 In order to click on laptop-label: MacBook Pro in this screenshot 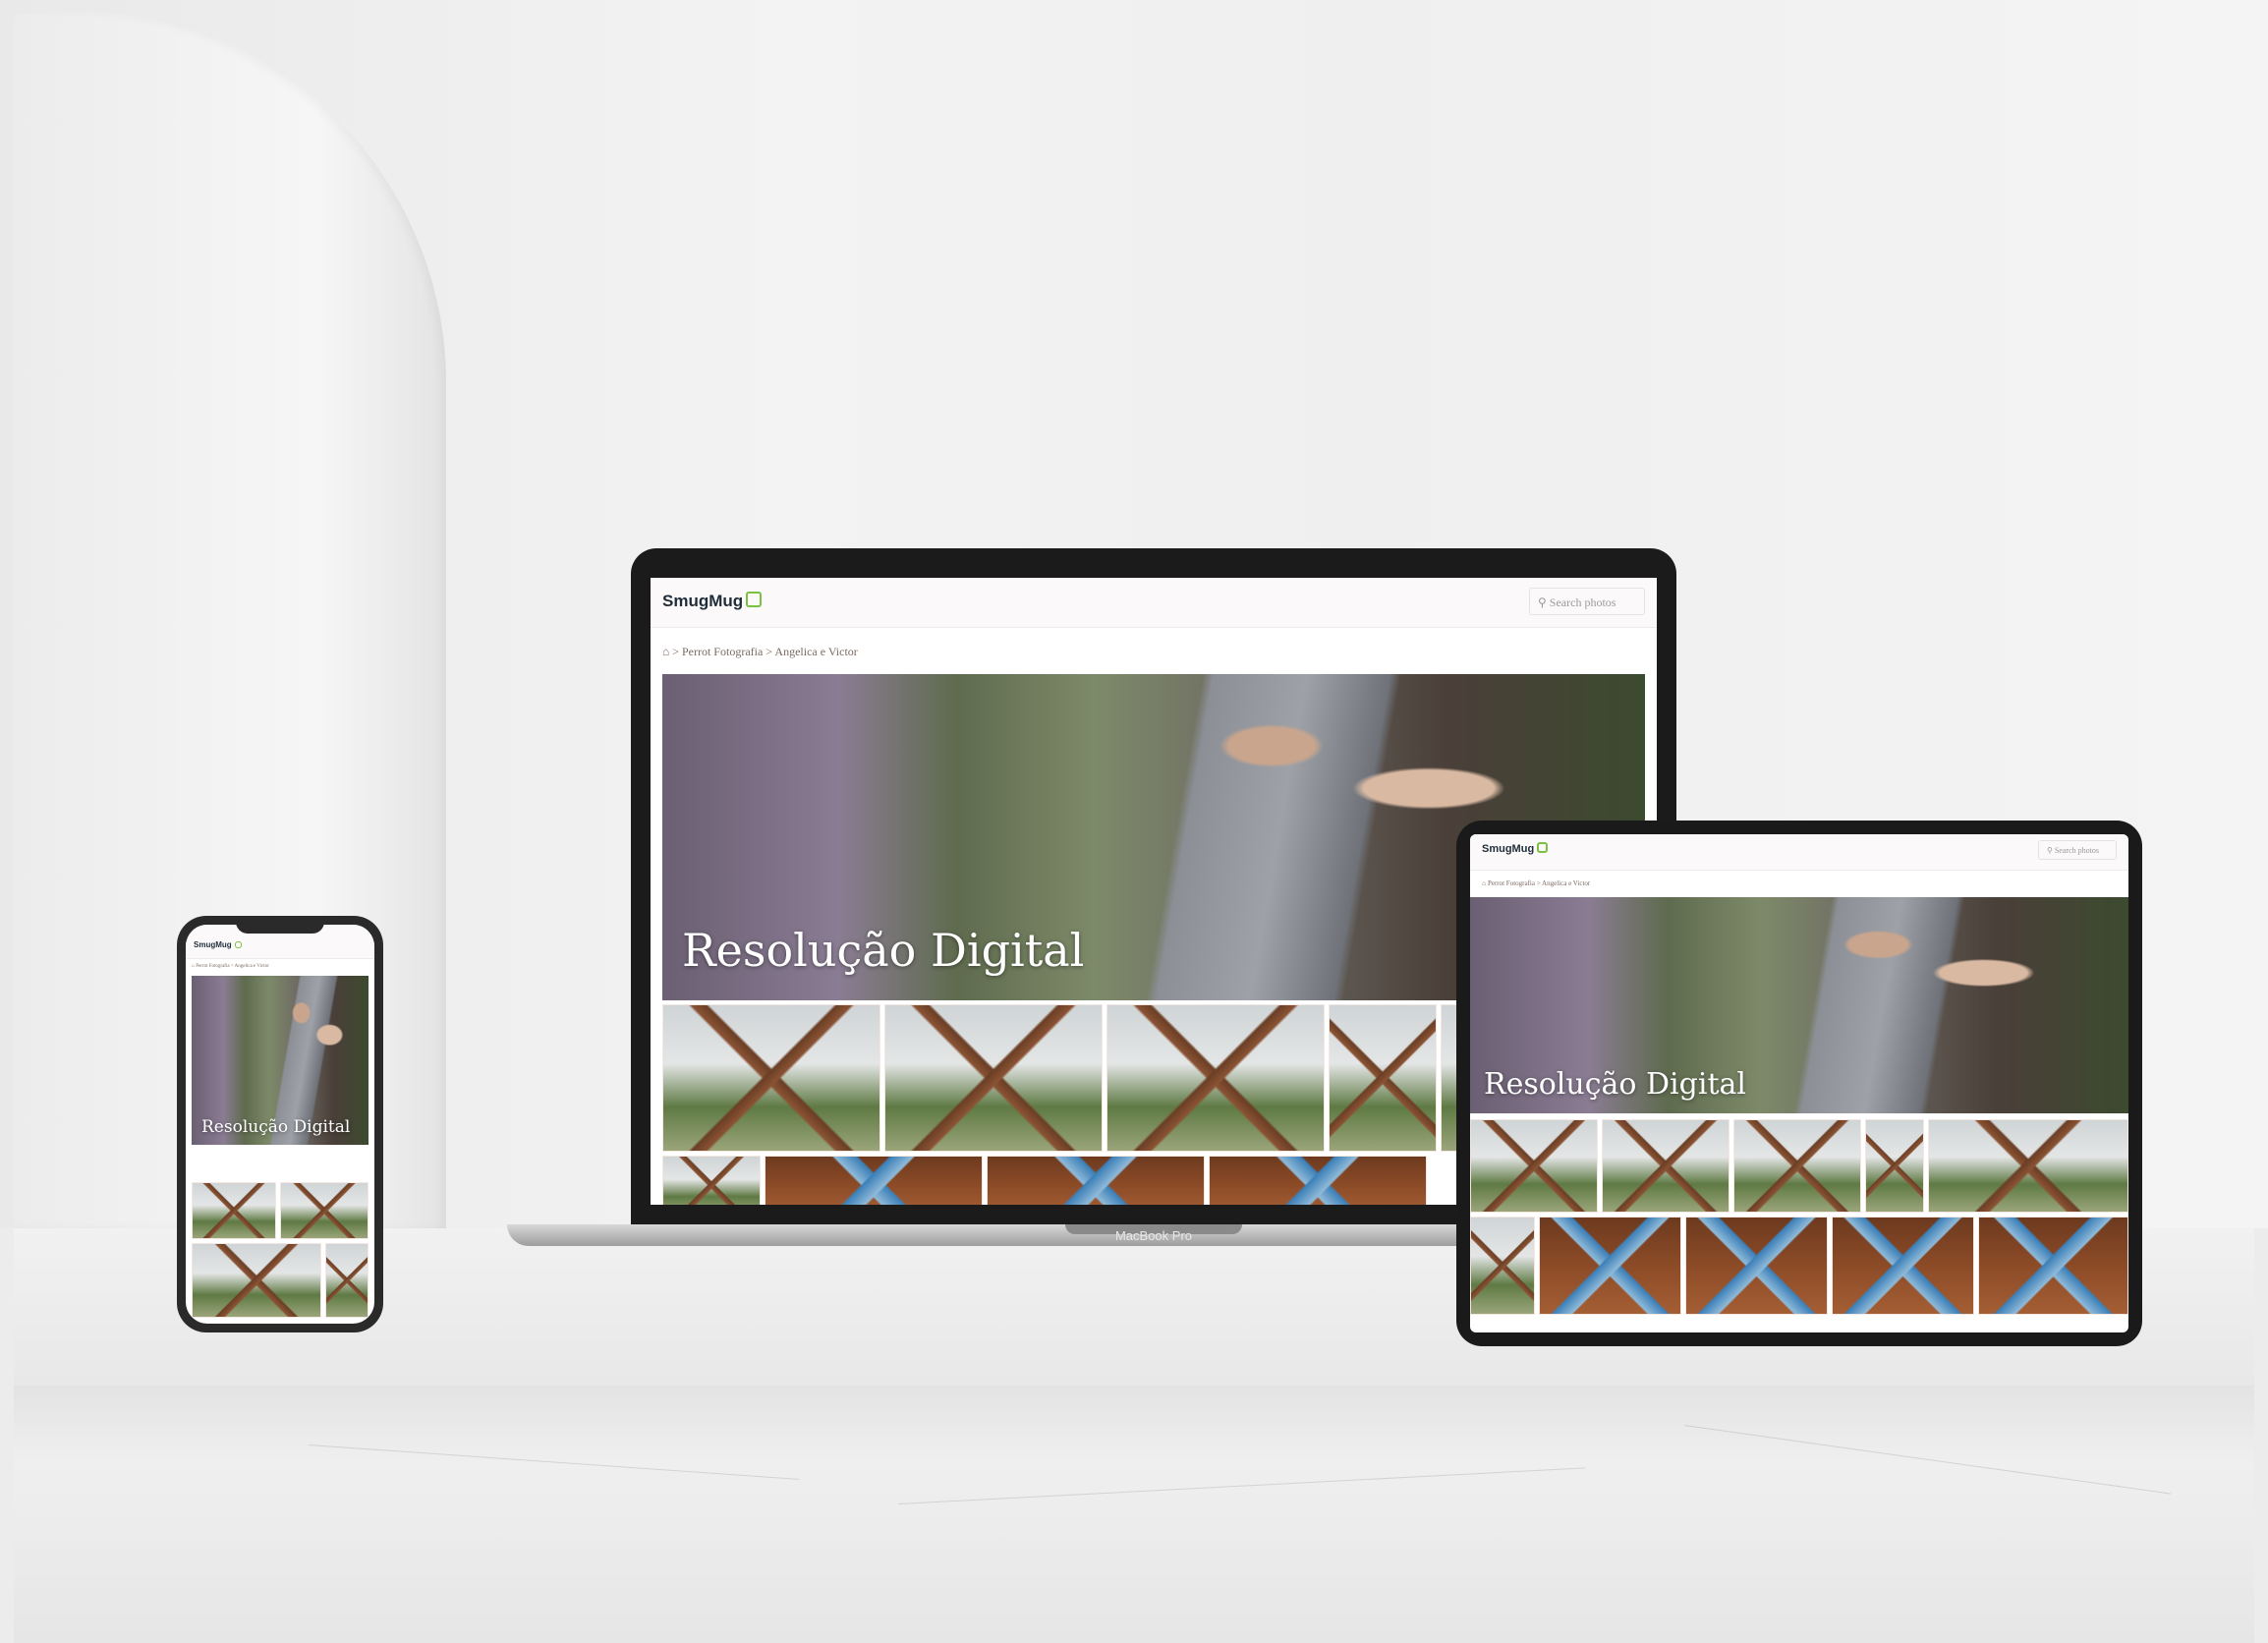, I will do `click(1154, 1235)`.